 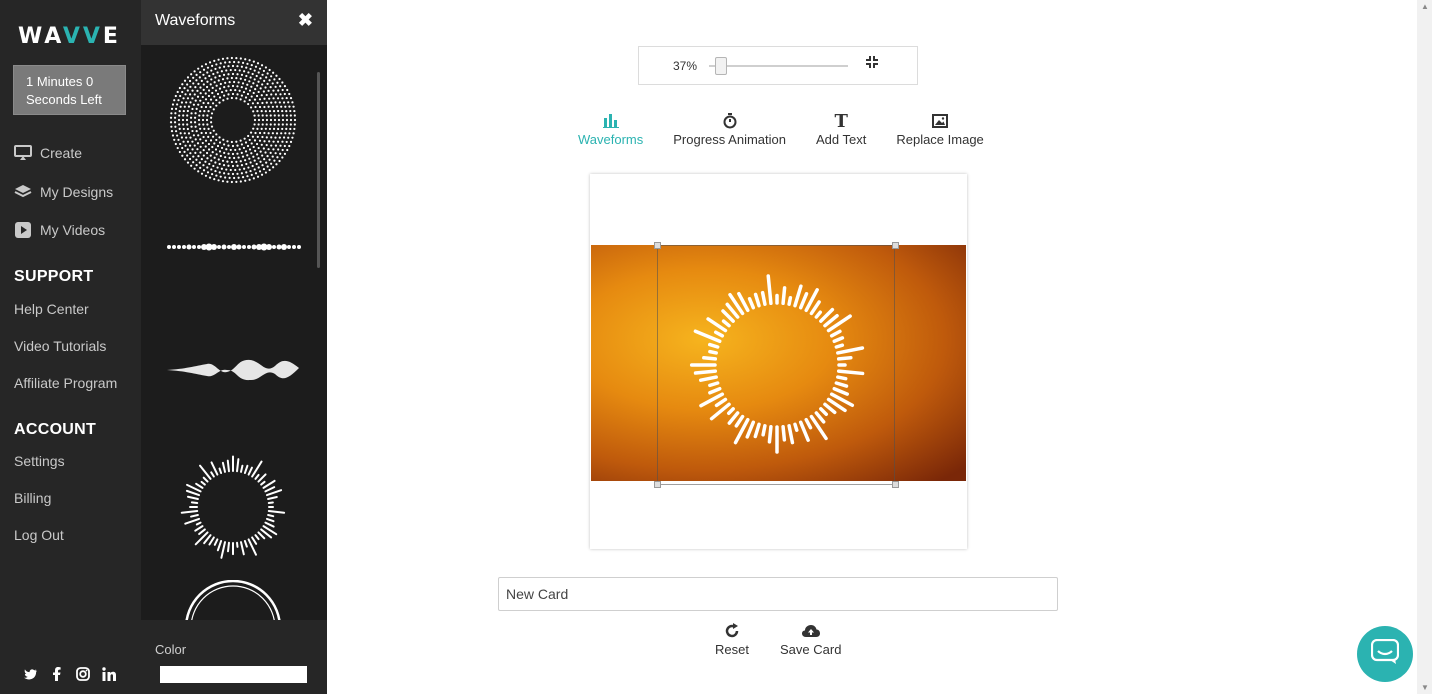 What do you see at coordinates (1424, 347) in the screenshot?
I see `page-scrollbar: ▲ ▼` at bounding box center [1424, 347].